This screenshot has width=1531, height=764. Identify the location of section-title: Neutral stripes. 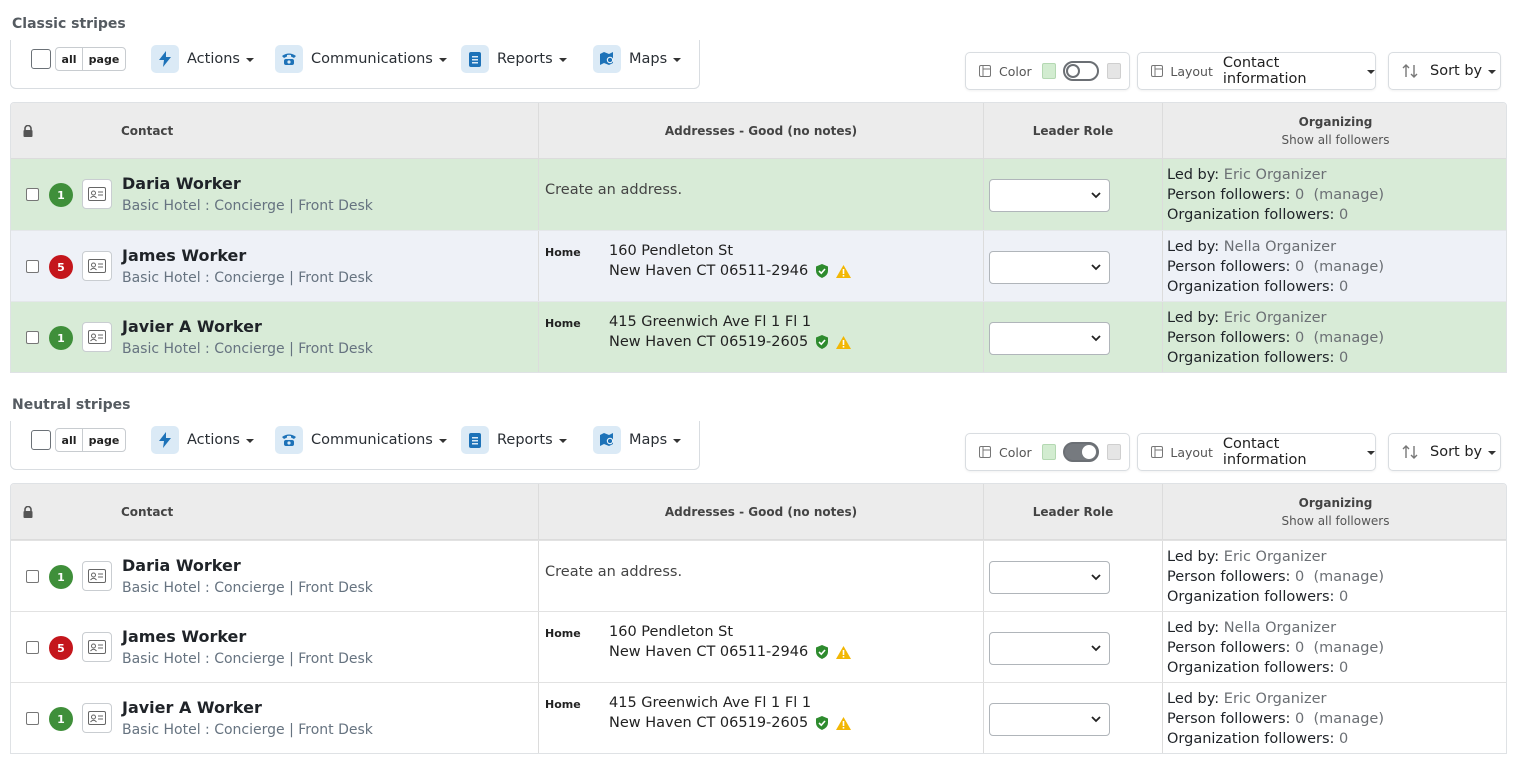
(71, 405).